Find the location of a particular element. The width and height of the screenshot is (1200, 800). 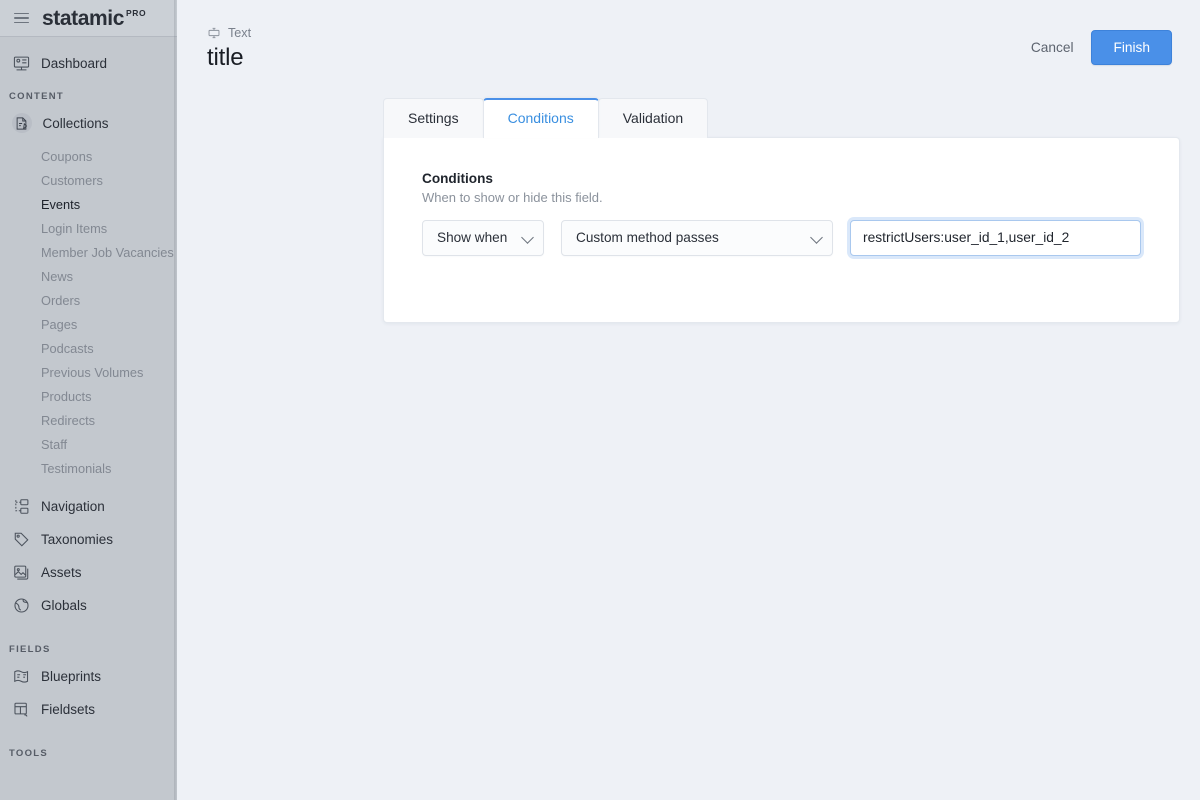

sidebar-subitem-news: News is located at coordinates (88, 276).